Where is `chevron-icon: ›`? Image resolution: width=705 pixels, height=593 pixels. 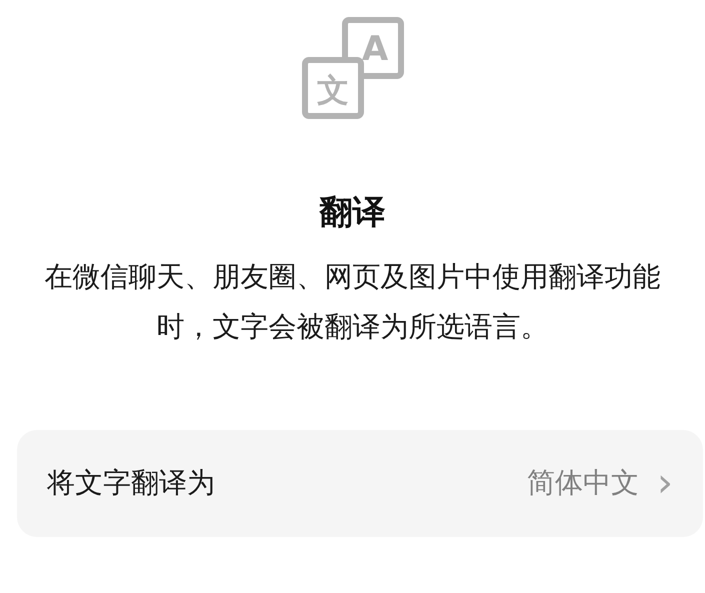
chevron-icon: › is located at coordinates (665, 483).